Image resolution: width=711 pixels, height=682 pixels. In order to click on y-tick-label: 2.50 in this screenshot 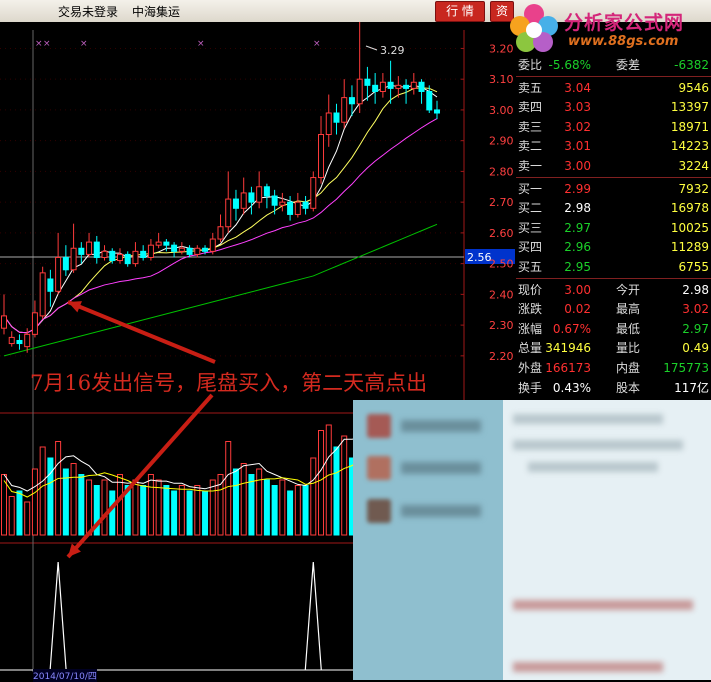, I will do `click(501, 264)`.